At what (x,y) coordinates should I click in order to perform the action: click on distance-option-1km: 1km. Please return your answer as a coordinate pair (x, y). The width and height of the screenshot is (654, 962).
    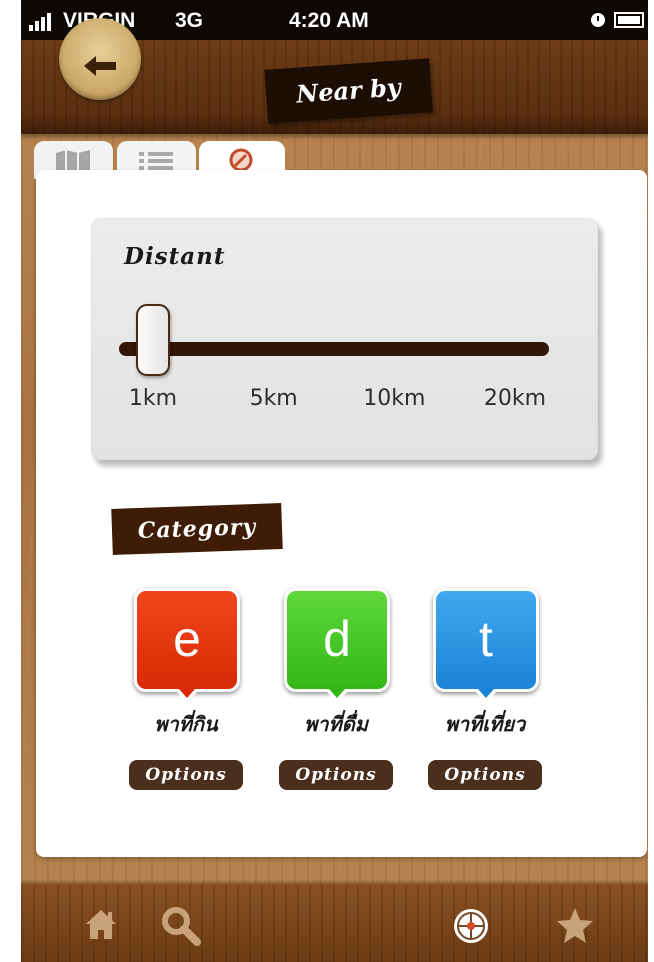
    Looking at the image, I should click on (153, 398).